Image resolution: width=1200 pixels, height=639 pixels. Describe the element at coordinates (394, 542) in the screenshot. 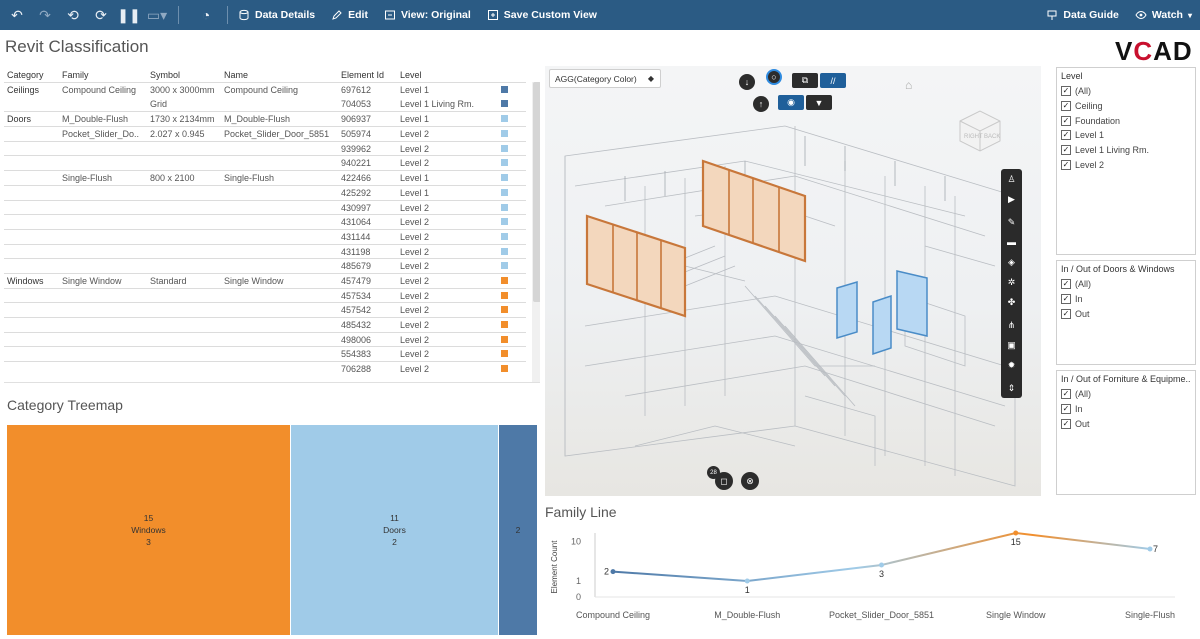

I see `treemap-cell-sub: 2` at that location.